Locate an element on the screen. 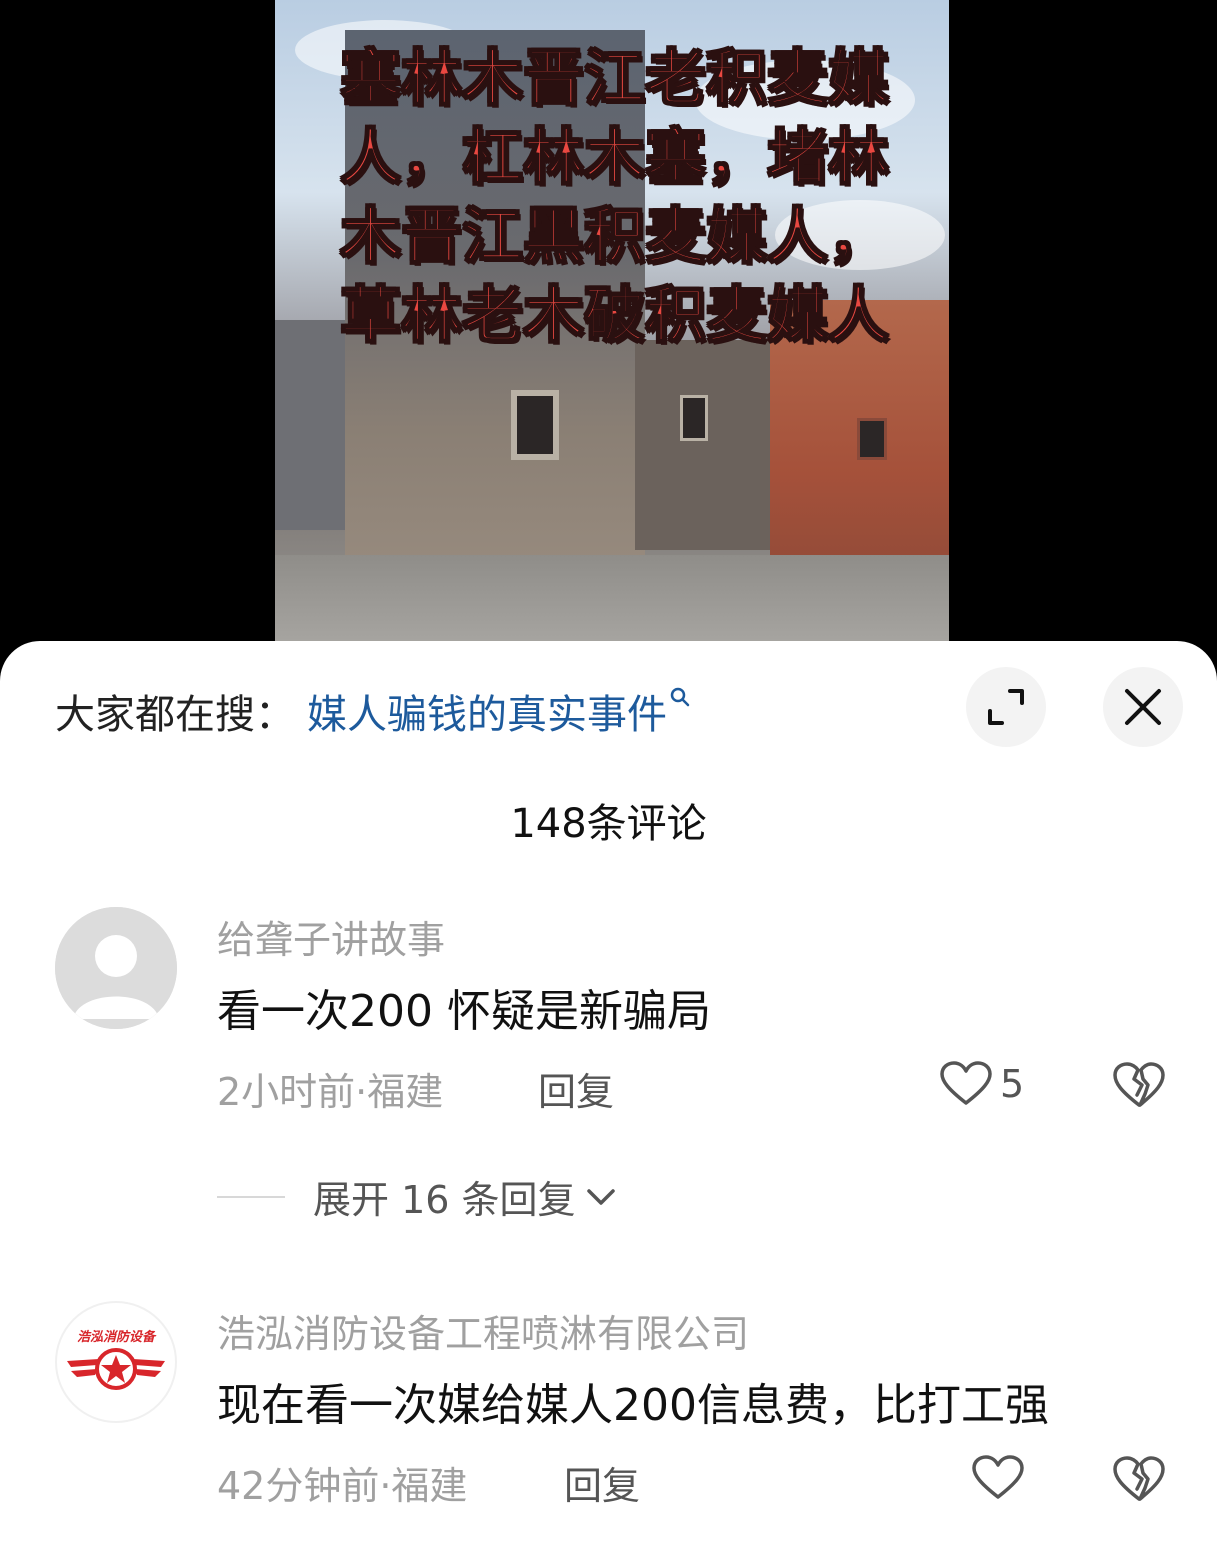  expand-button is located at coordinates (1006, 707).